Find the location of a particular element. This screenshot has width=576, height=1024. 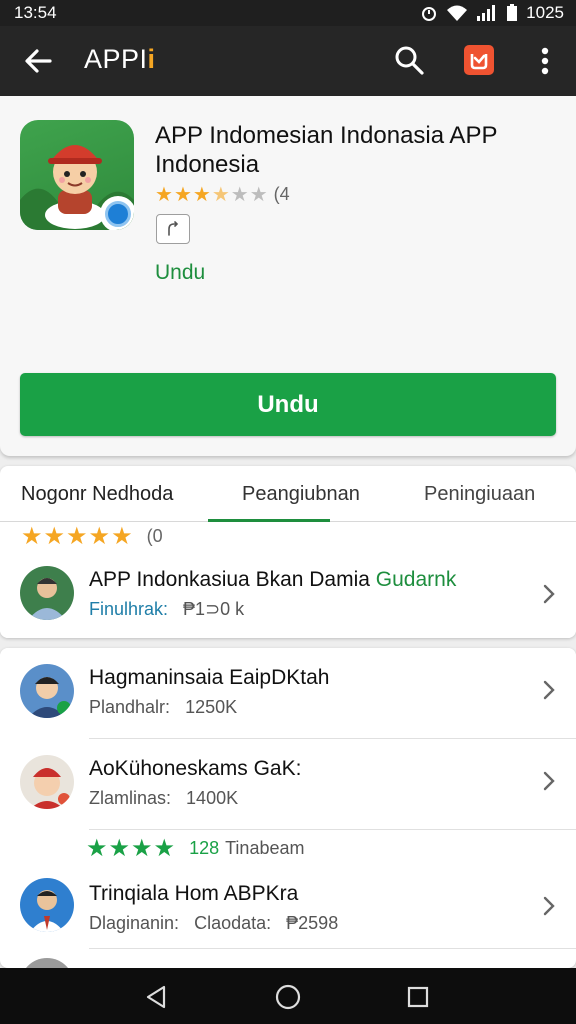

tab-details: Peningiuaan is located at coordinates (479, 494).